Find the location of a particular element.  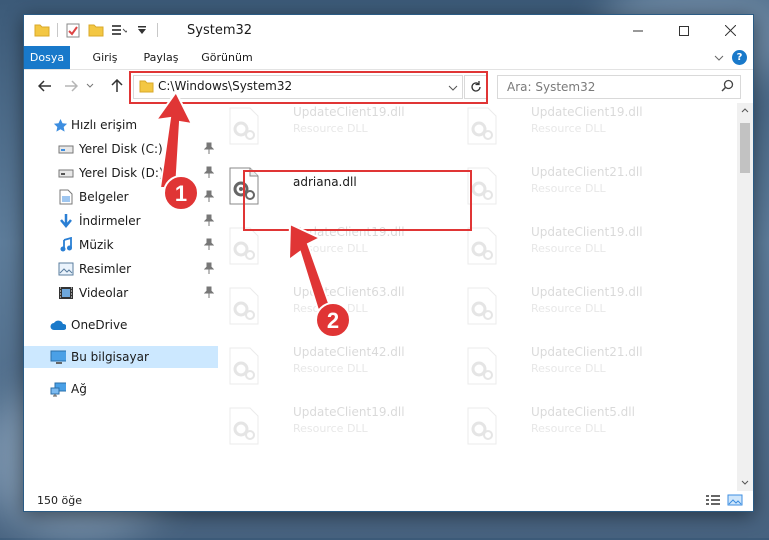

file-tile: UpdateClient63.dll Resource DLL is located at coordinates (335, 306).